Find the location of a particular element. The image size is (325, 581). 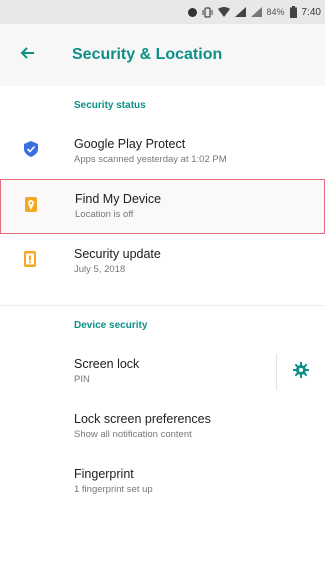

vibrate-icon is located at coordinates (207, 12).